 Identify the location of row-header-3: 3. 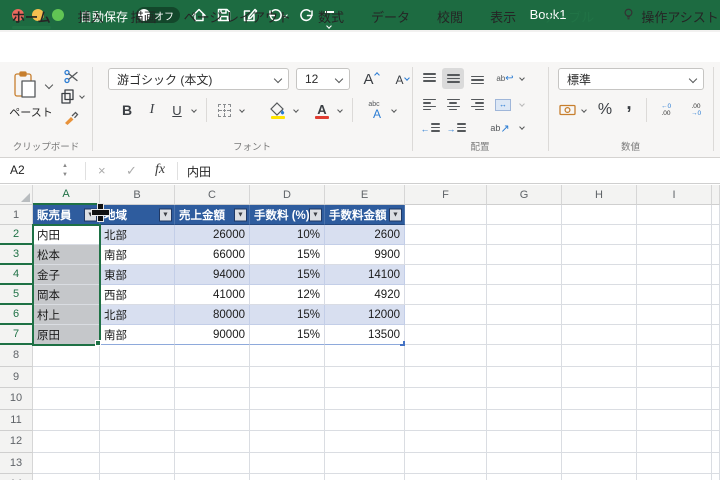
(16, 255).